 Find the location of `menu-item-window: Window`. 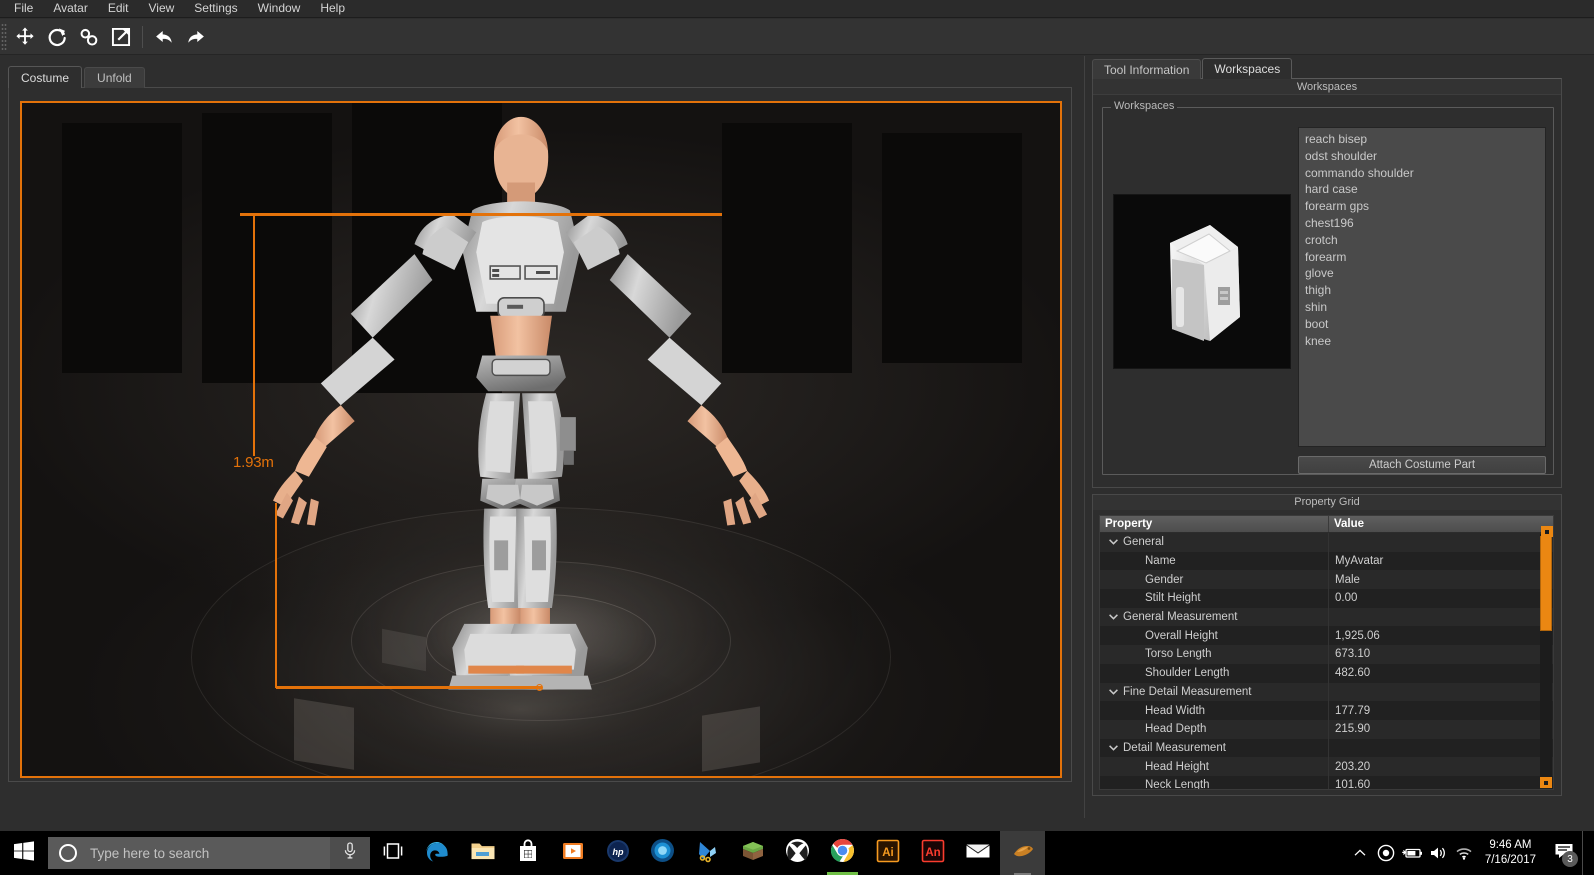

menu-item-window: Window is located at coordinates (279, 9).